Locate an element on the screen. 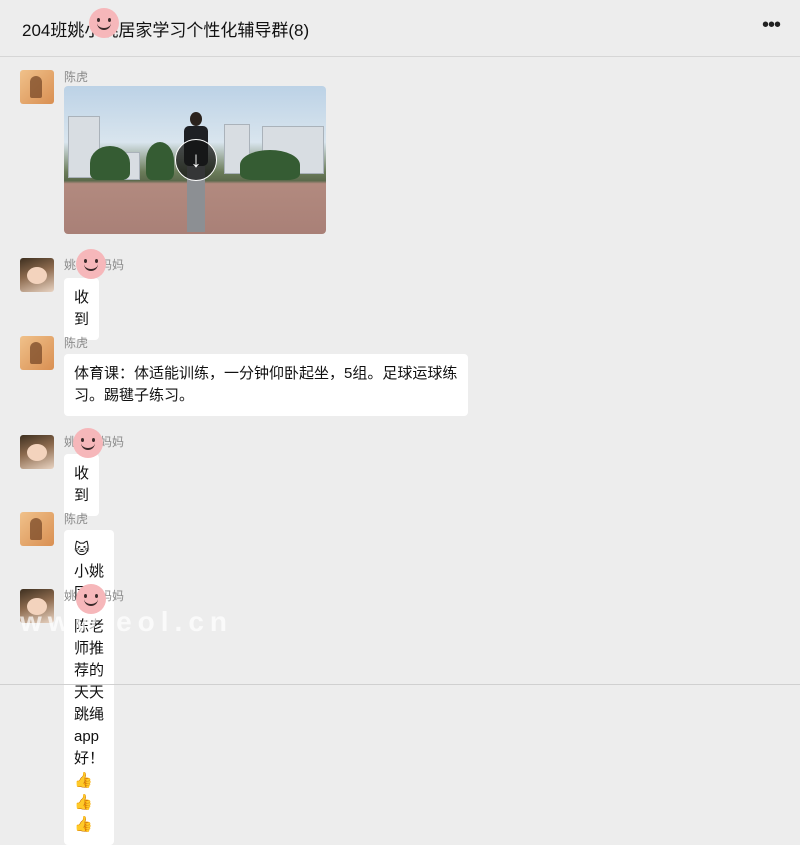  video-message: ↓ is located at coordinates (195, 160).